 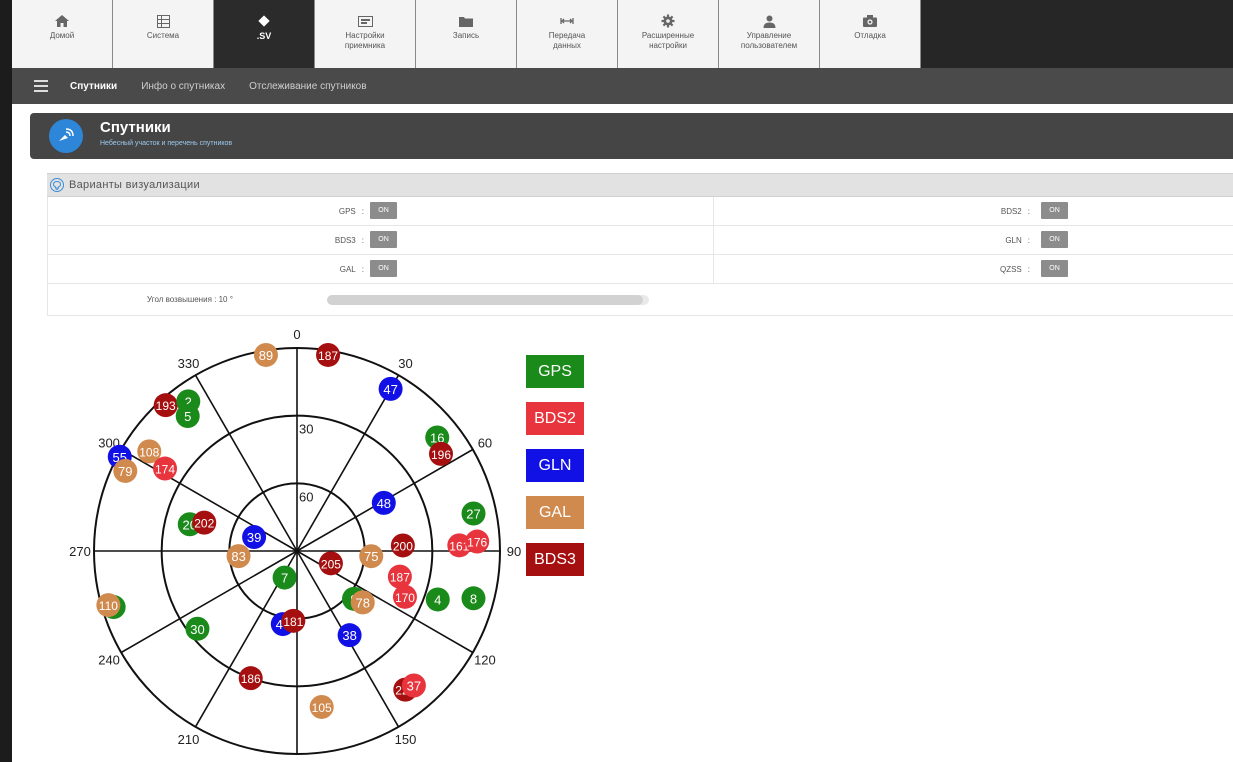 What do you see at coordinates (1054, 268) in the screenshot?
I see `qzss-toggle: ON` at bounding box center [1054, 268].